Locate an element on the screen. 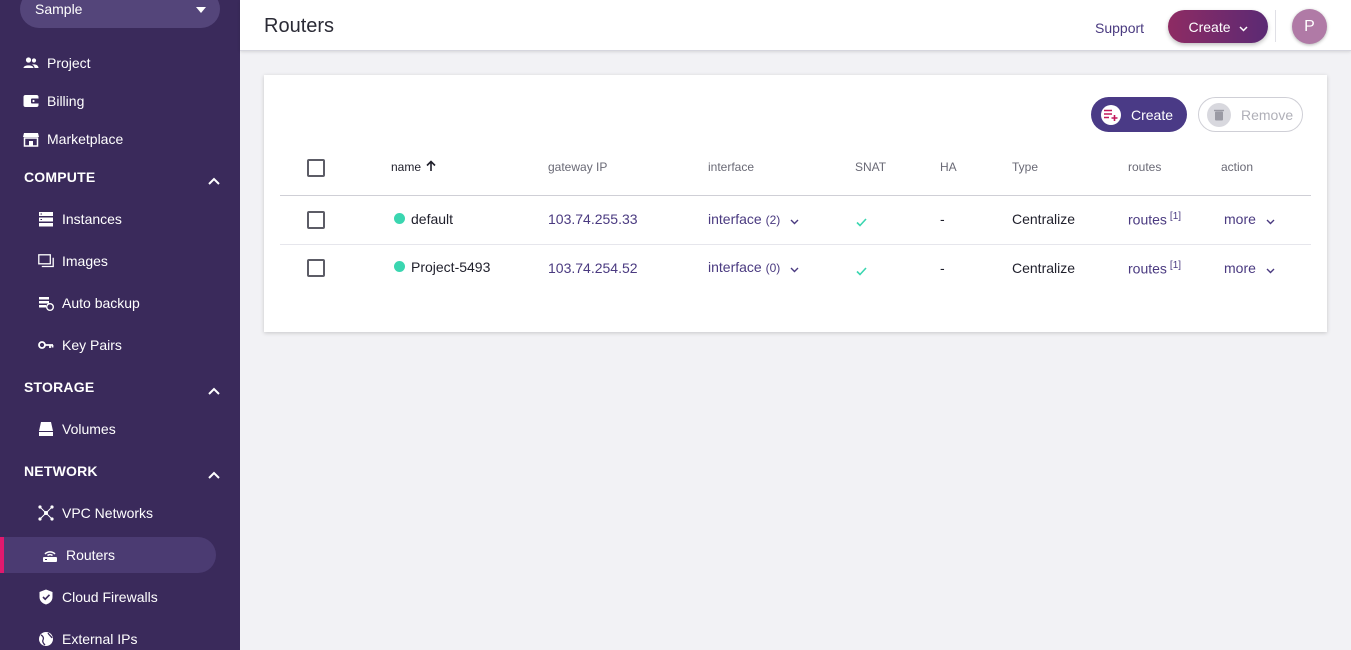 The width and height of the screenshot is (1351, 650). sidebar-item-label: Billing is located at coordinates (66, 101).